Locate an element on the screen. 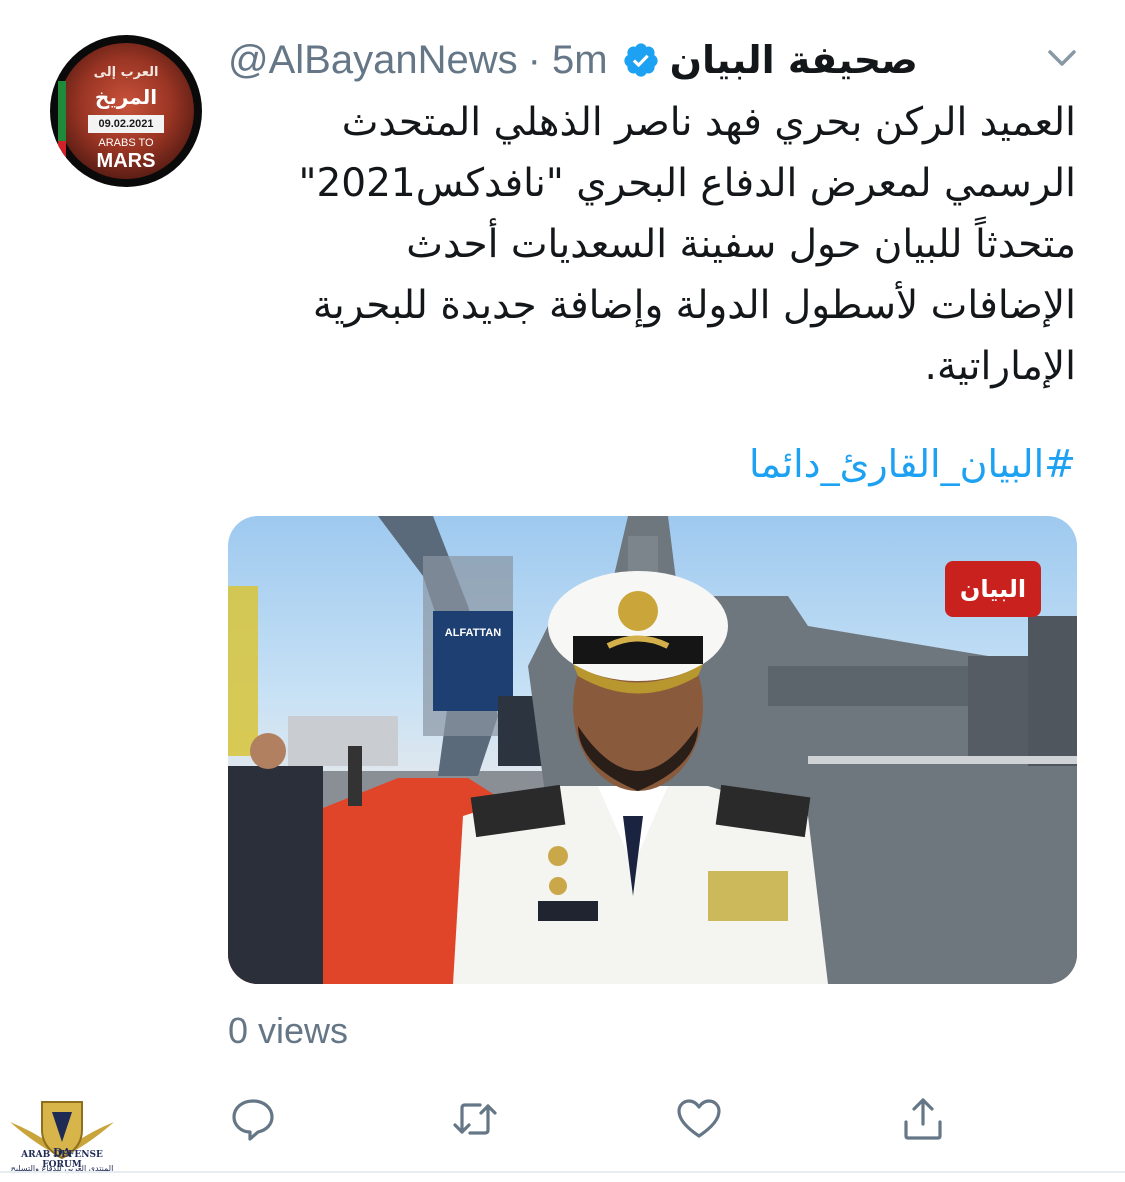  reply-icon is located at coordinates (253, 1119).